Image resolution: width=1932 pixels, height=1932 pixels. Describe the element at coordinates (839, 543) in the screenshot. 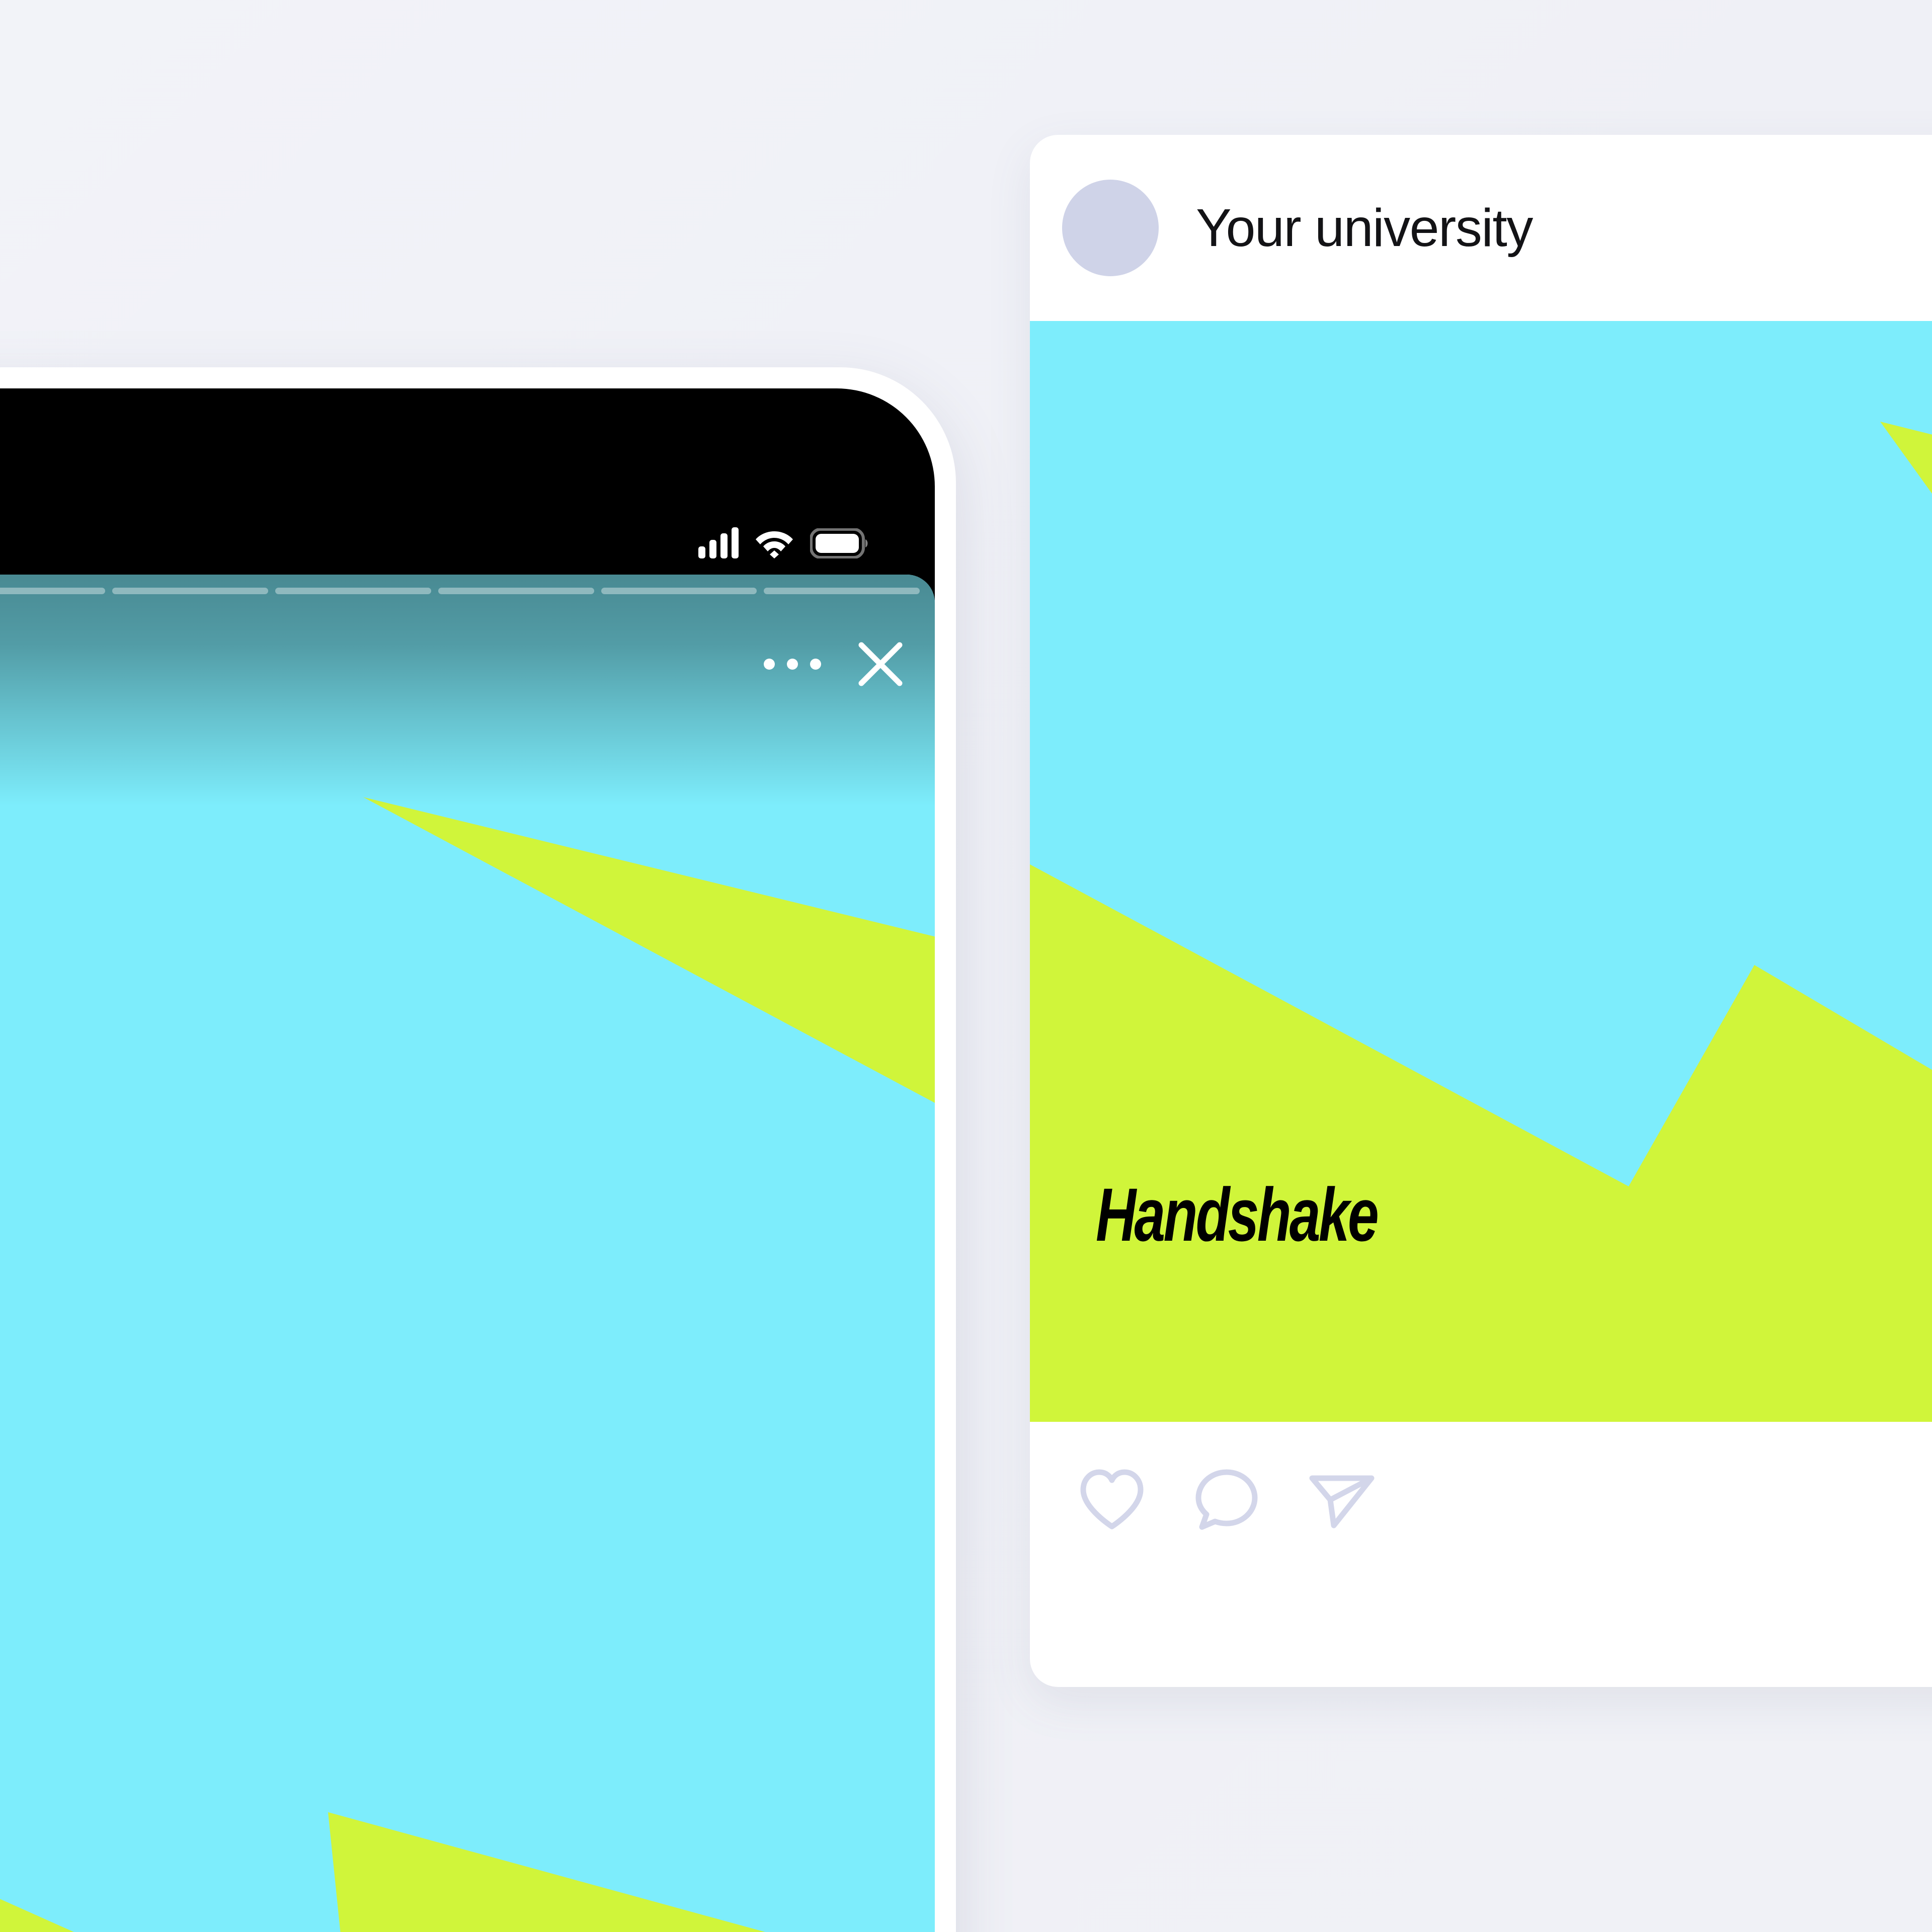

I see `battery-full-icon` at that location.